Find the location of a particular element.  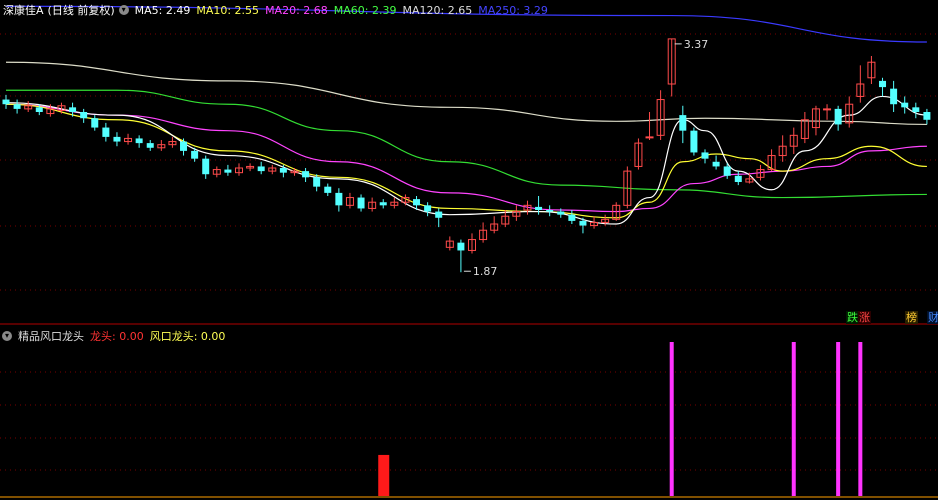

indicator-header: ▾ 精品风口龙头 龙头: 0.00 风口龙头: 0.00 is located at coordinates (115, 336).